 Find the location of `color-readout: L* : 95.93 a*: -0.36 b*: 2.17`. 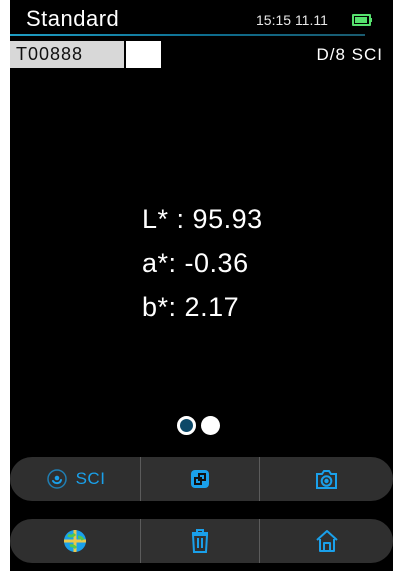

color-readout: L* : 95.93 a*: -0.36 b*: 2.17 is located at coordinates (232, 263).